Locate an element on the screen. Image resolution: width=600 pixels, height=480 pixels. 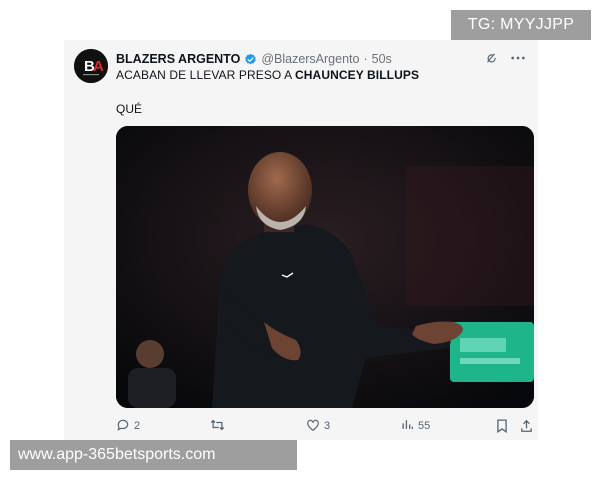
telegram-watermark: TG: MYYJJPP is located at coordinates (521, 25).